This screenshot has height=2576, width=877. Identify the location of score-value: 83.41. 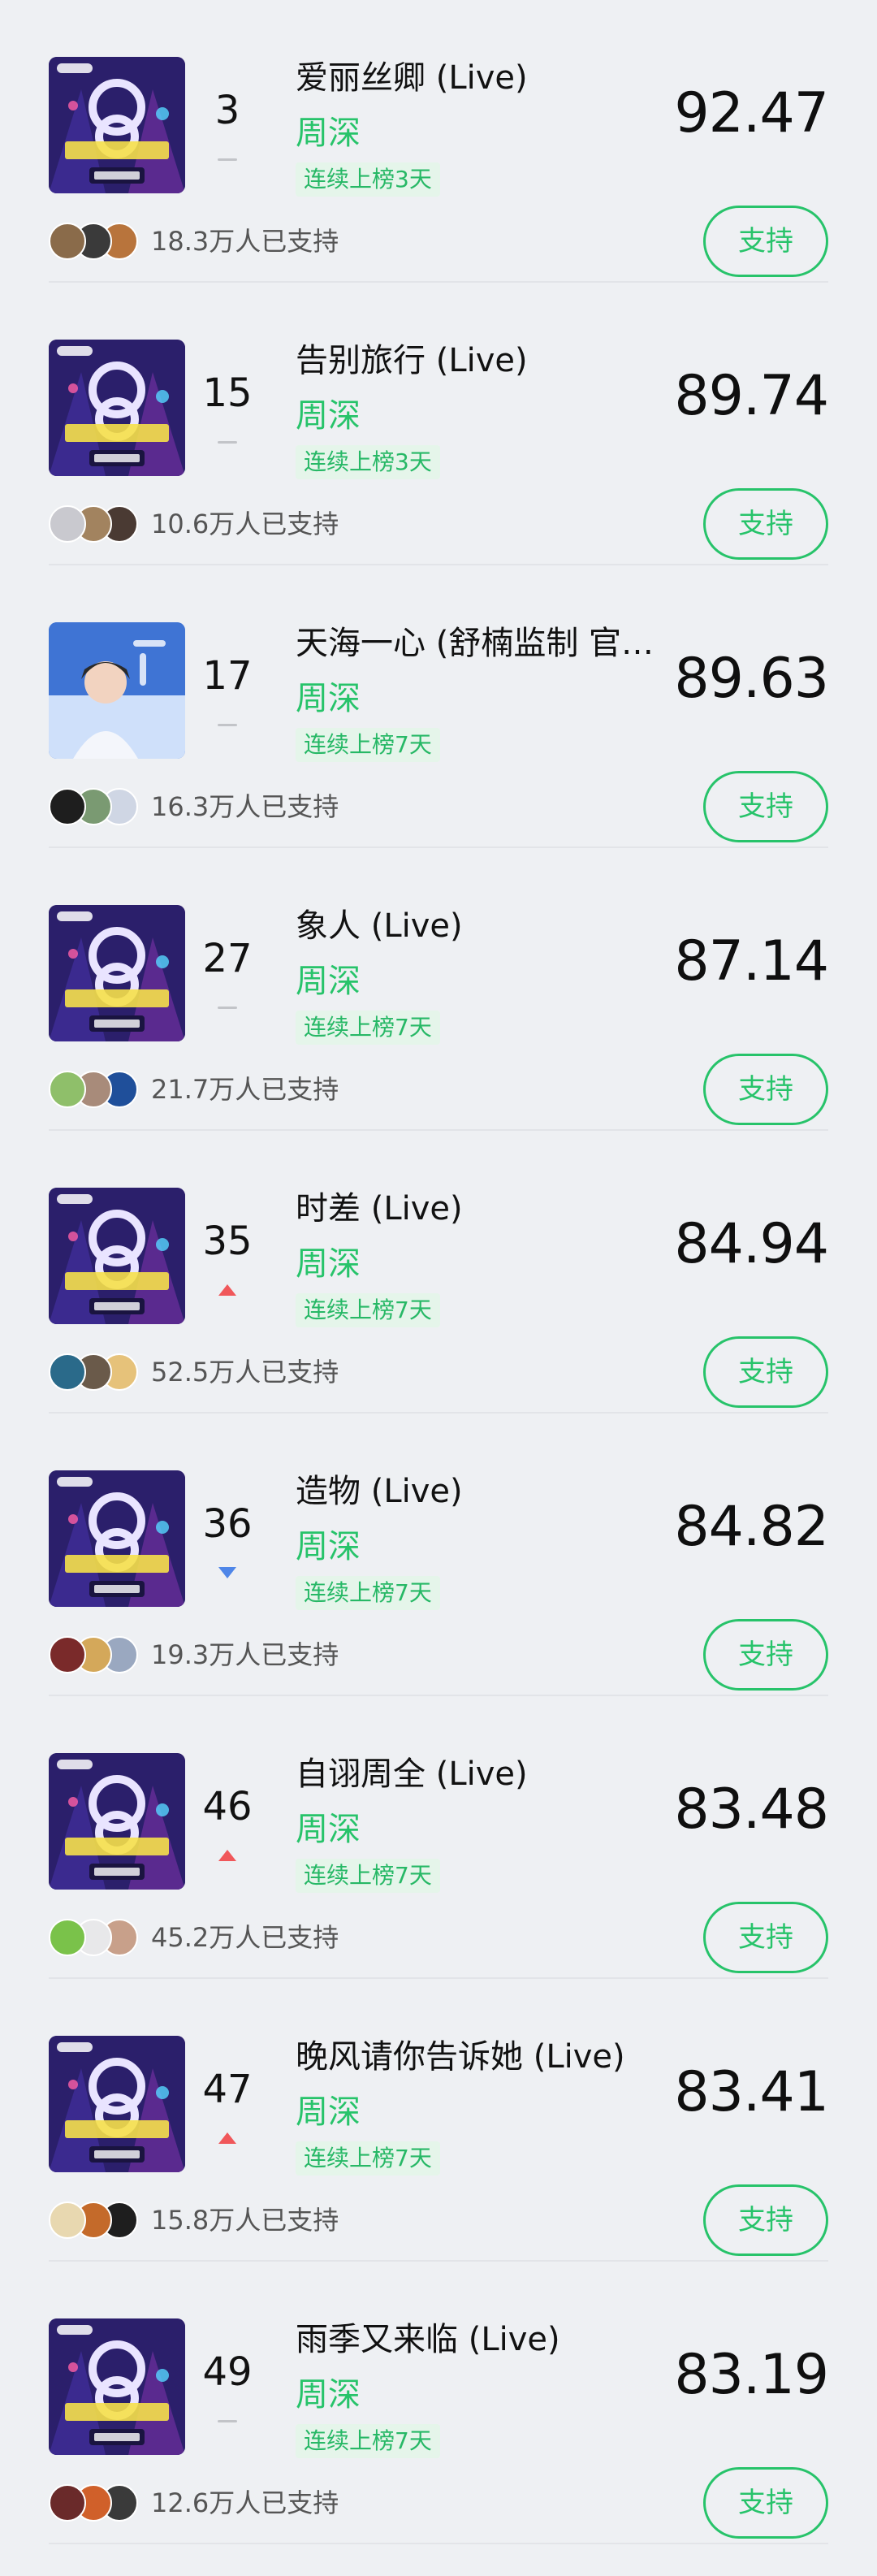
(751, 2092).